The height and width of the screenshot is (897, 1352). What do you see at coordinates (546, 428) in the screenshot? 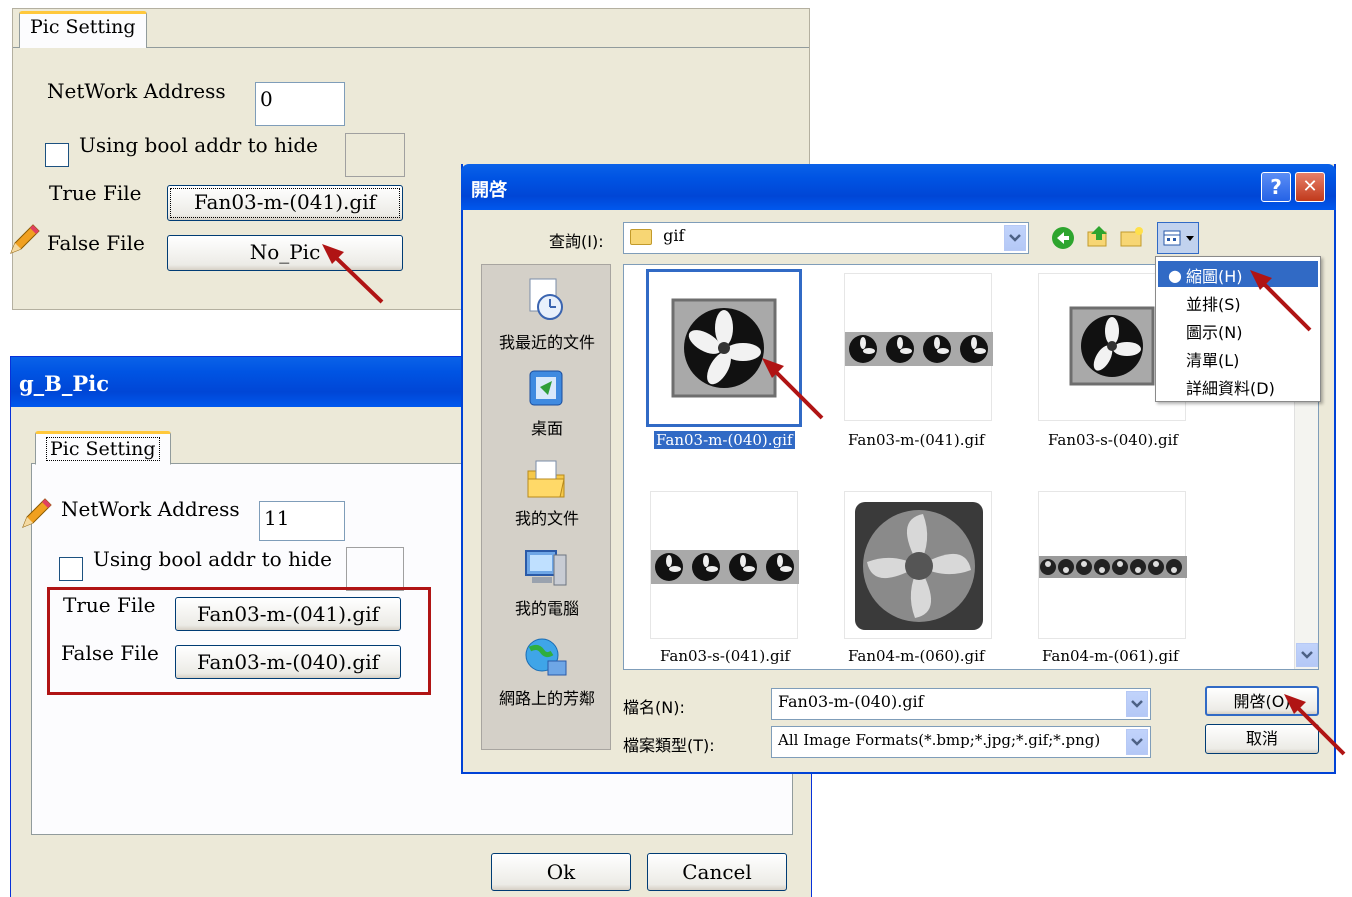
I see `place-label: 桌面` at bounding box center [546, 428].